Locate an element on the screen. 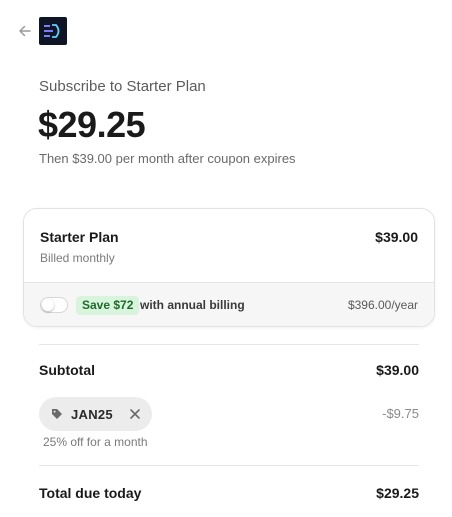  annual-price: $396.00/year is located at coordinates (382, 305).